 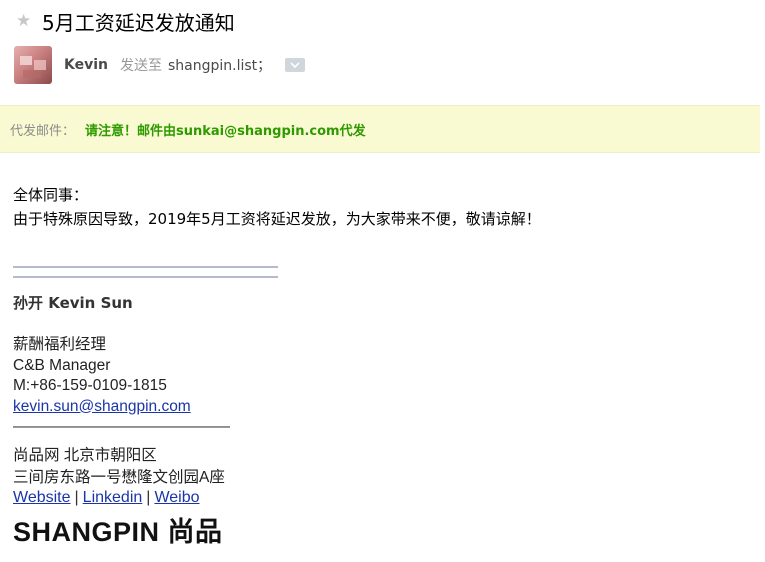 What do you see at coordinates (277, 219) in the screenshot?
I see `message: 由于特殊原因导致，2019年5月工资将延迟发放，为大家带来不便，敬请谅解！` at bounding box center [277, 219].